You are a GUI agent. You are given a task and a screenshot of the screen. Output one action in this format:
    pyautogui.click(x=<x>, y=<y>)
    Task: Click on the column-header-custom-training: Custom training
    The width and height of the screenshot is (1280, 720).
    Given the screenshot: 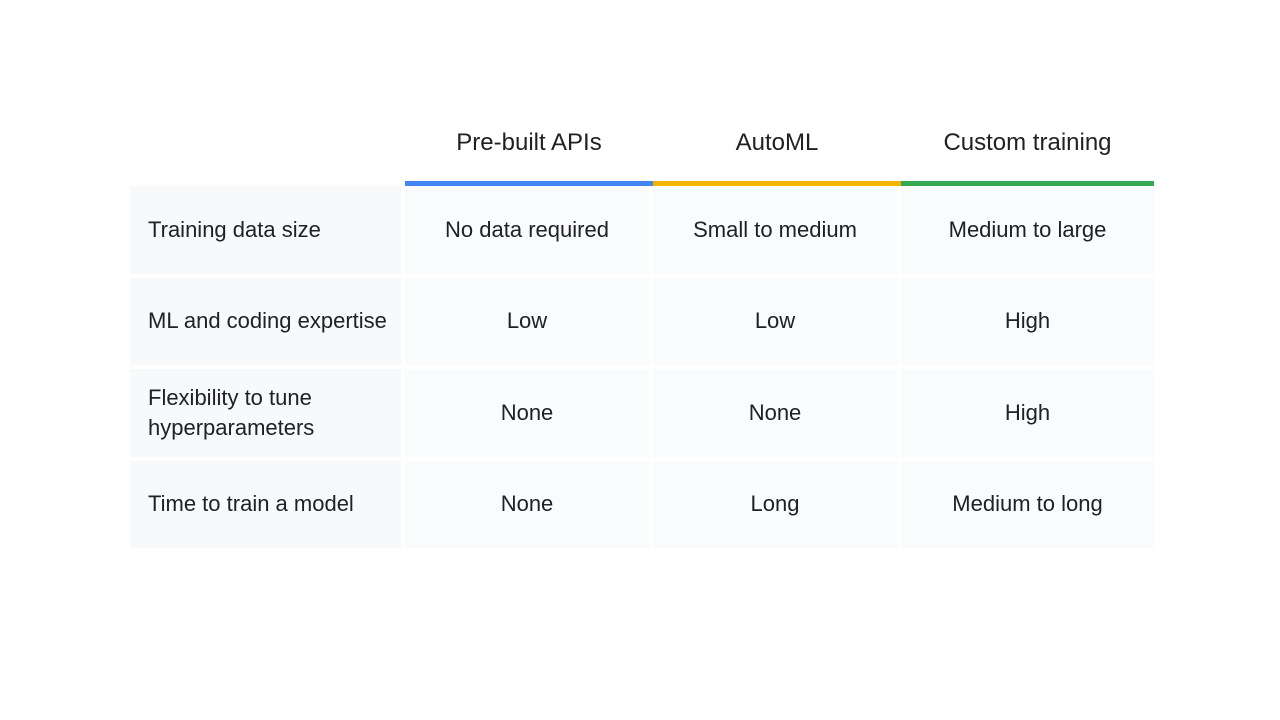 What is the action you would take?
    pyautogui.click(x=1027, y=147)
    